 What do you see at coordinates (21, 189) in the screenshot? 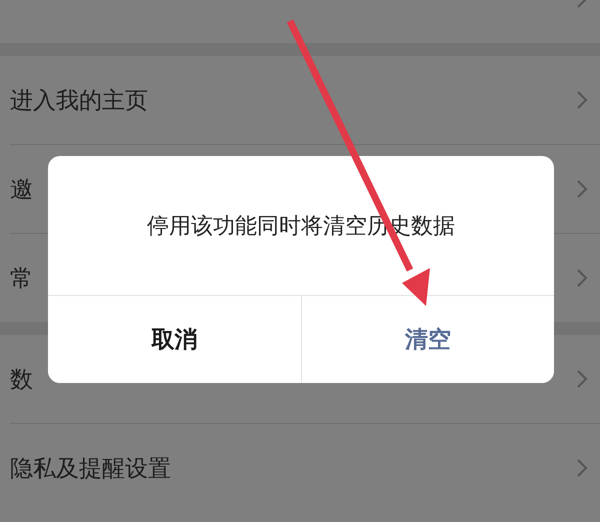
I see `settings-item-label: 邀` at bounding box center [21, 189].